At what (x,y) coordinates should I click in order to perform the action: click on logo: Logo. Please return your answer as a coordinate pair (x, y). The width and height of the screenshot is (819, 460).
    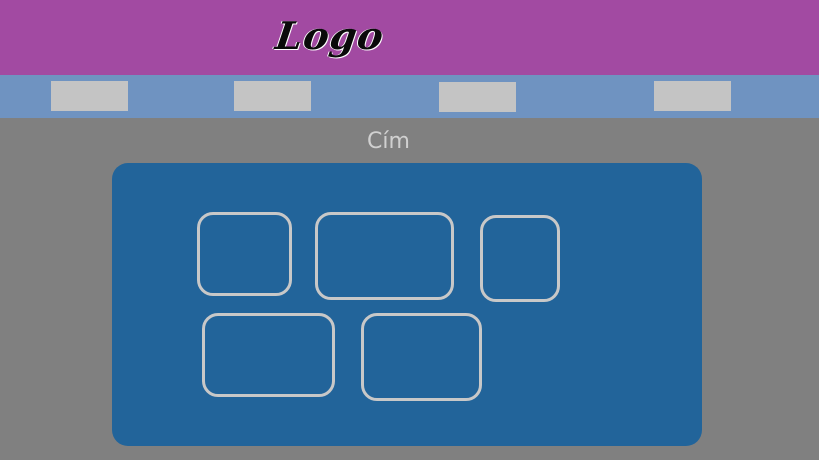
    Looking at the image, I should click on (330, 36).